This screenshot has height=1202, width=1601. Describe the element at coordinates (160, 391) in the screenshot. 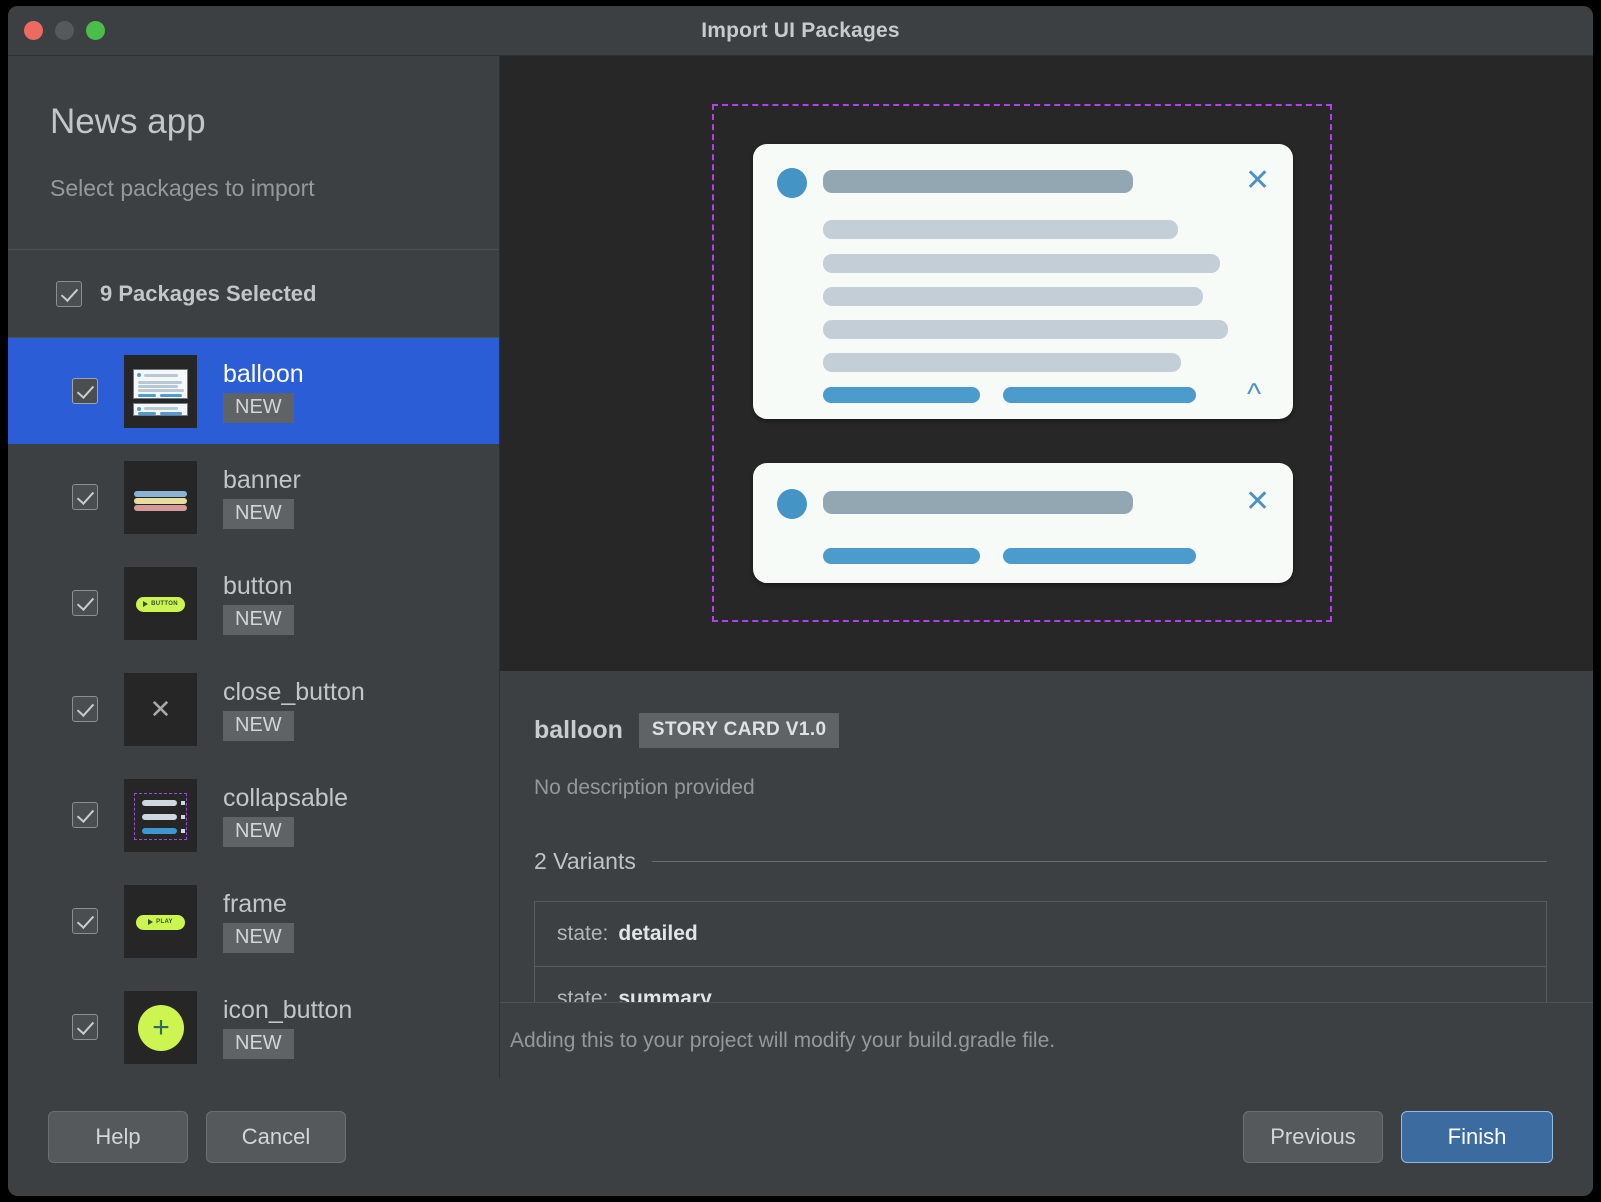

I see `balloon-thumb` at that location.